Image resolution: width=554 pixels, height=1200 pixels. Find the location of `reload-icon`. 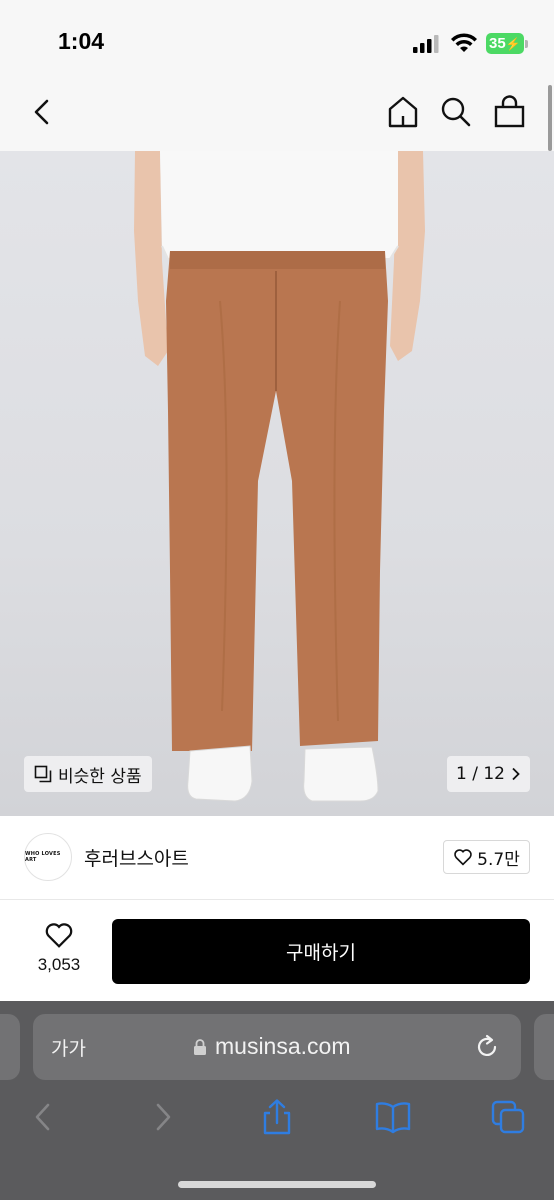

reload-icon is located at coordinates (487, 1047).